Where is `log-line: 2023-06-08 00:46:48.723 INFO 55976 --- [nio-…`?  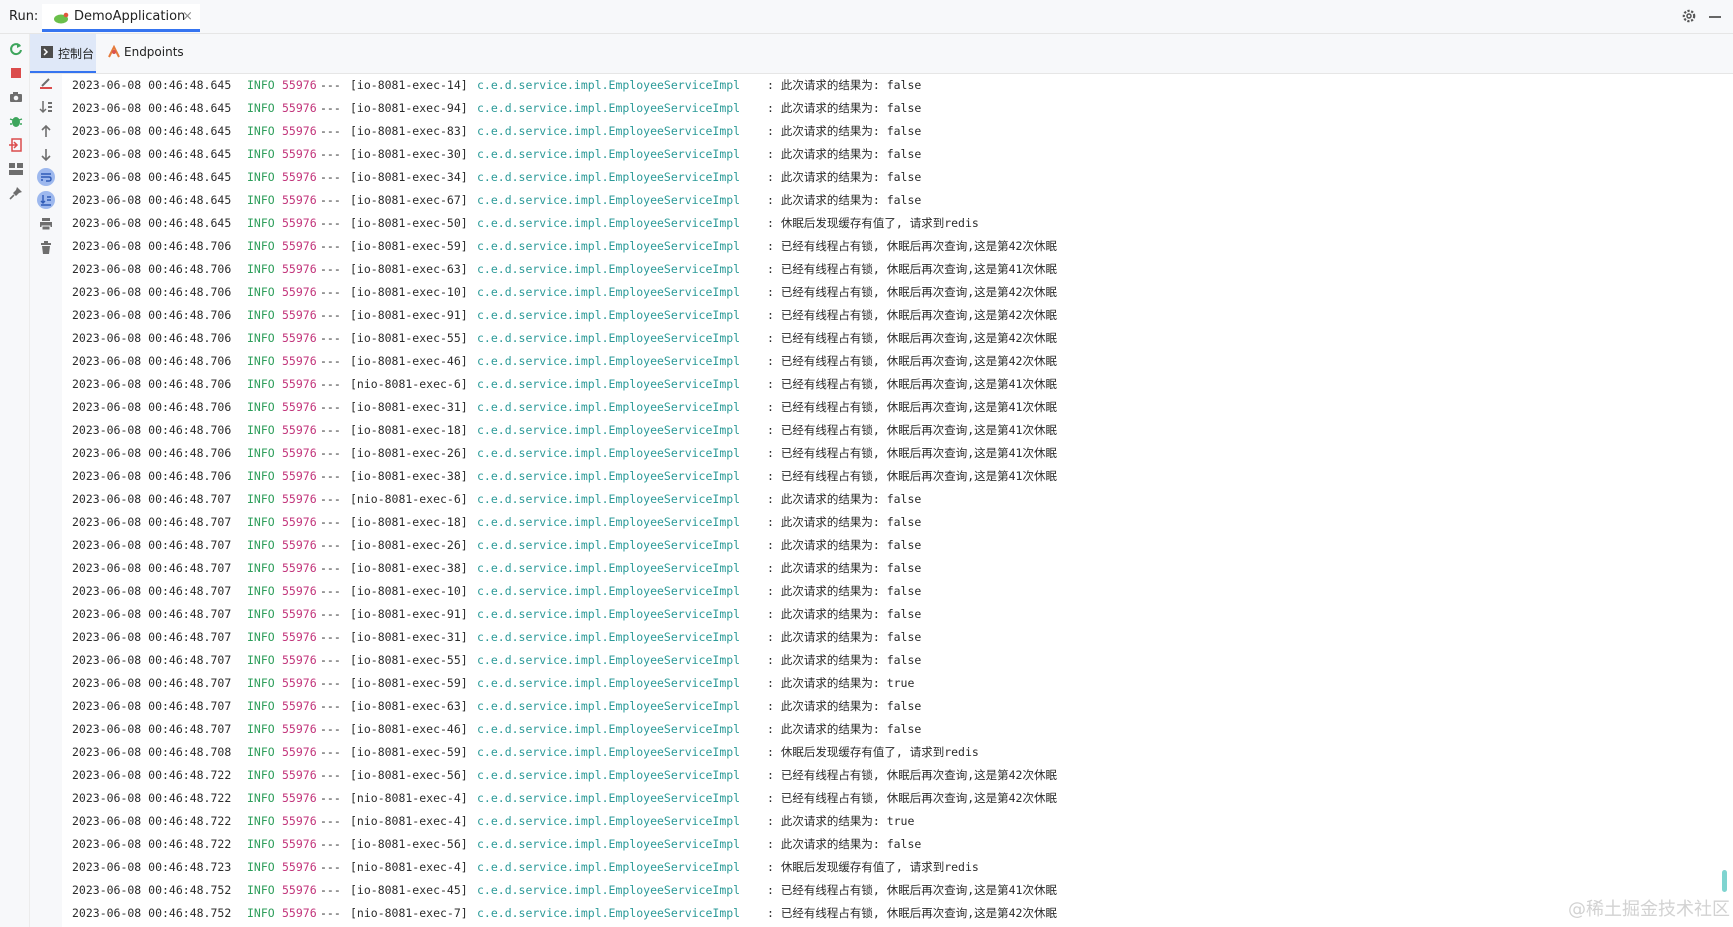
log-line: 2023-06-08 00:46:48.723 INFO 55976 --- [nio-… is located at coordinates (892, 867).